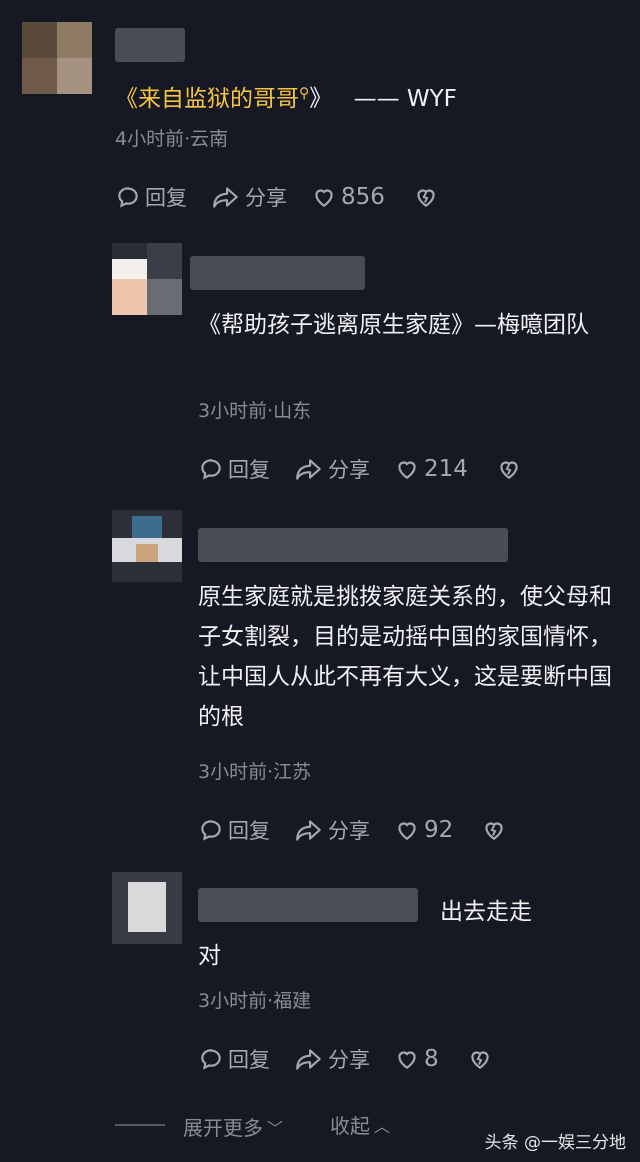 The image size is (640, 1162). Describe the element at coordinates (172, 139) in the screenshot. I see `comment-meta: 4小时前·云南` at that location.